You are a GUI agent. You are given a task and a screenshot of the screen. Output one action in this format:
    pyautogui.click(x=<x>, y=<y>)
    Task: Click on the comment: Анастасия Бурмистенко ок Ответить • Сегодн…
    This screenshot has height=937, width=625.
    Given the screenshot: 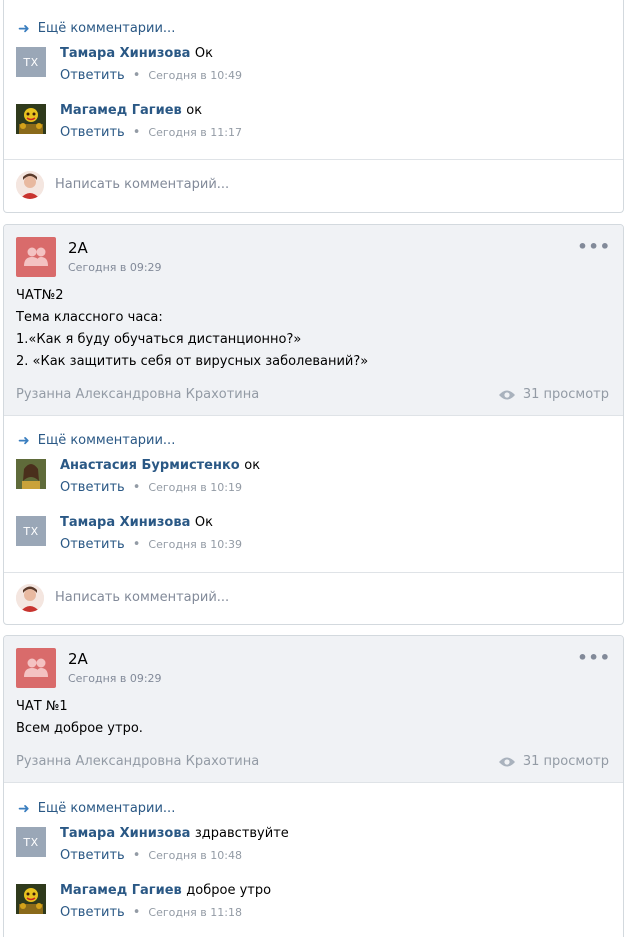 What is the action you would take?
    pyautogui.click(x=313, y=481)
    